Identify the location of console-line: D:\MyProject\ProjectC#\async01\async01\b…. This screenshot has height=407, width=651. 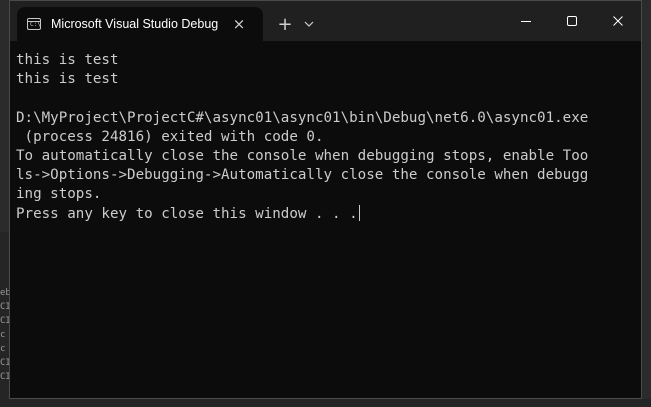
(302, 117).